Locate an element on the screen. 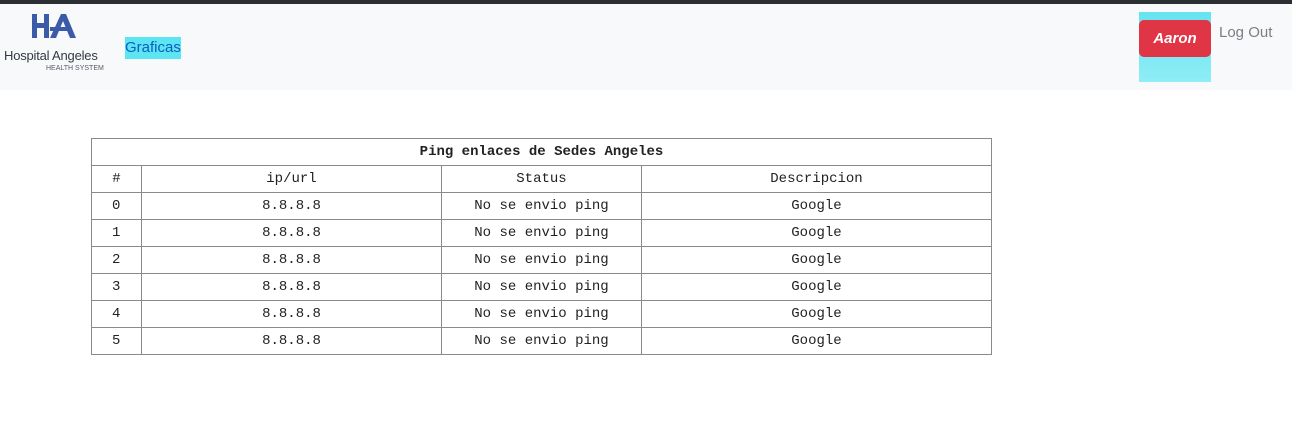 This screenshot has width=1292, height=428. cell-index: 1 is located at coordinates (116, 233).